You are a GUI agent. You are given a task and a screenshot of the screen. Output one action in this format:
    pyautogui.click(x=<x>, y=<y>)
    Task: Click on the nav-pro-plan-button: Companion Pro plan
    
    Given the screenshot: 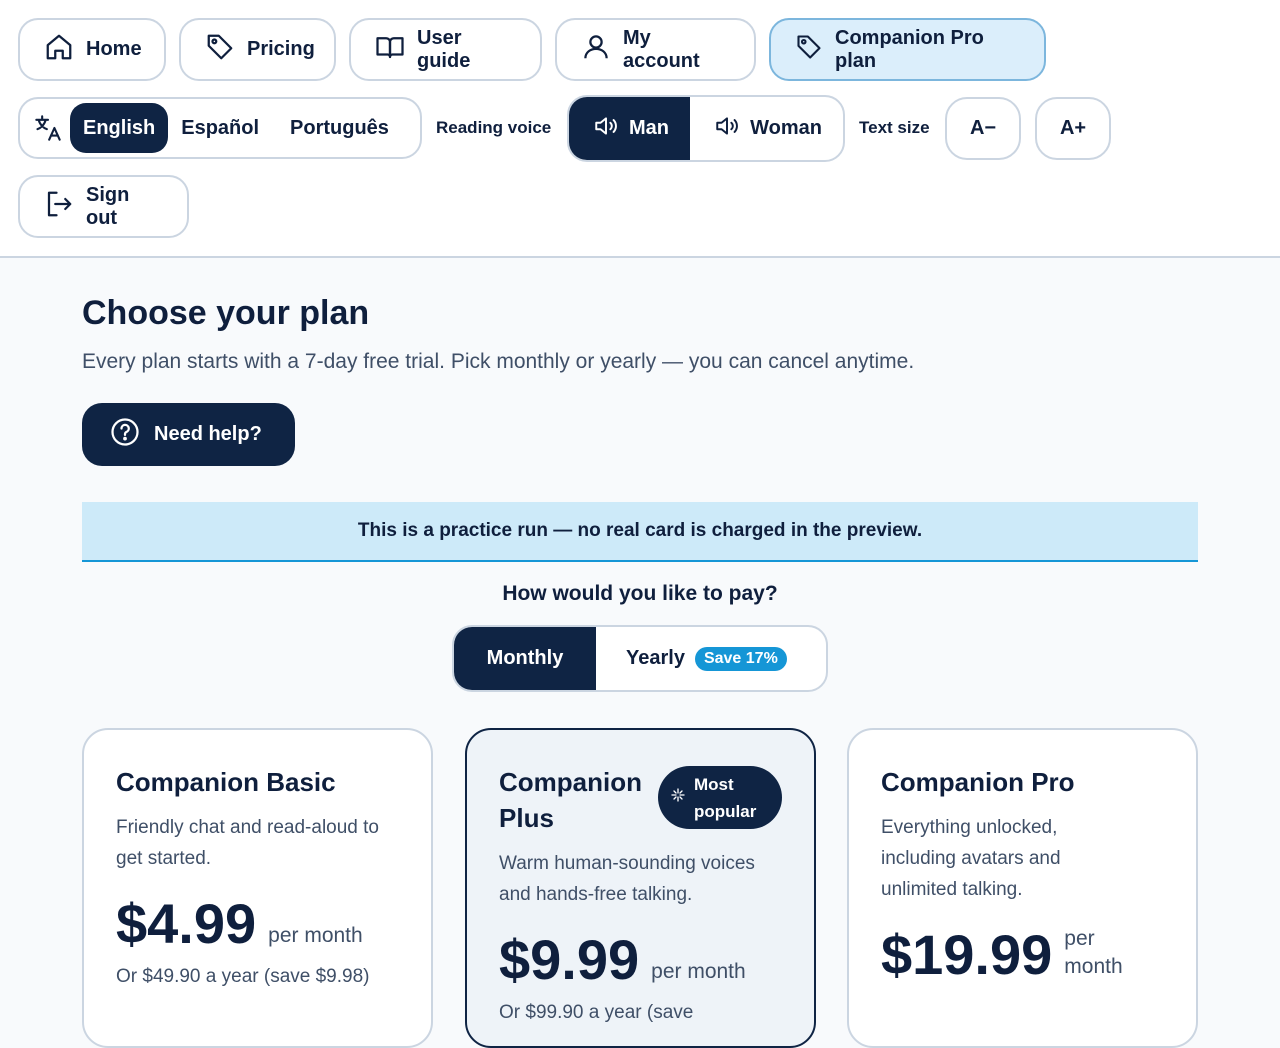 What is the action you would take?
    pyautogui.click(x=907, y=49)
    